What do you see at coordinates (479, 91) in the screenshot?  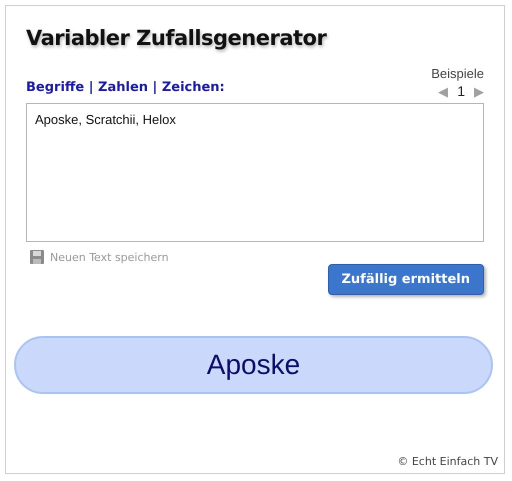 I see `next-button: ▶` at bounding box center [479, 91].